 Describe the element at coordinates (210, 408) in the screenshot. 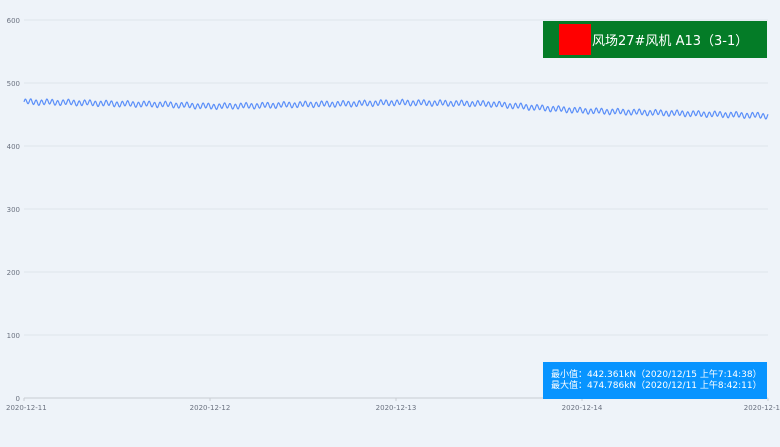

I see `x-tick-label: 2020-12-12` at that location.